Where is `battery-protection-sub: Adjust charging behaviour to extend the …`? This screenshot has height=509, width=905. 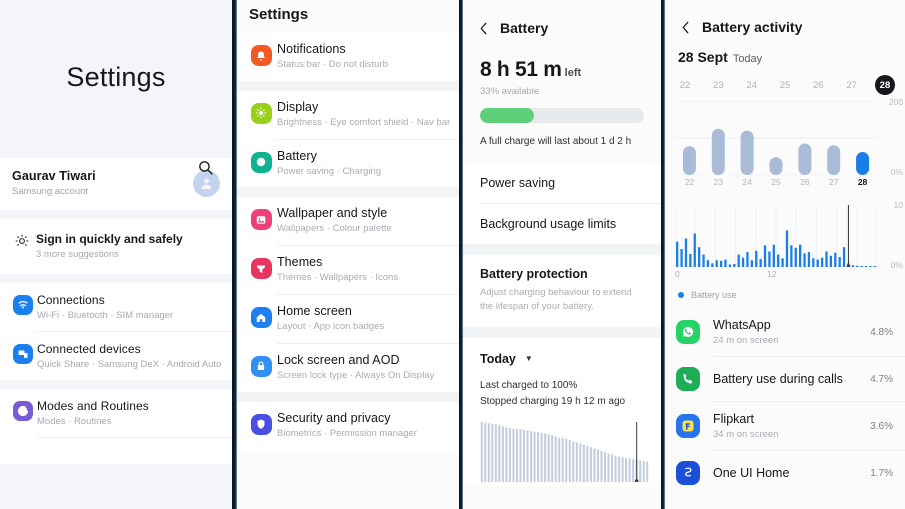 battery-protection-sub: Adjust charging behaviour to extend the … is located at coordinates (556, 299).